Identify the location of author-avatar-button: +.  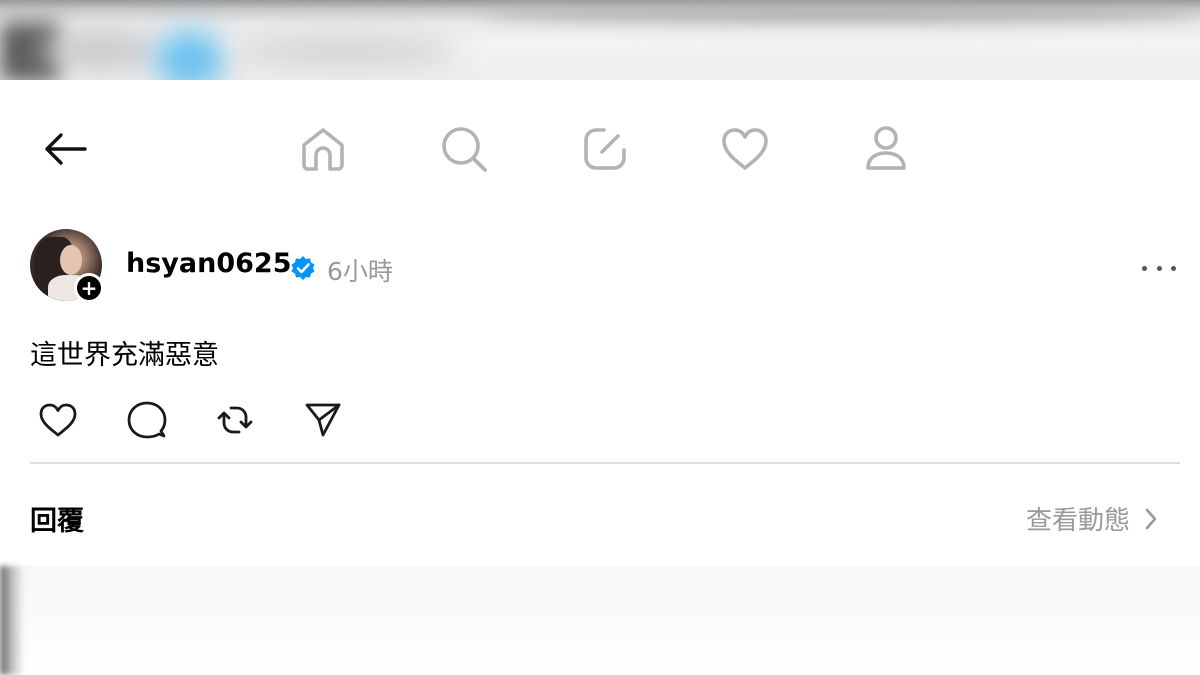
(68, 267).